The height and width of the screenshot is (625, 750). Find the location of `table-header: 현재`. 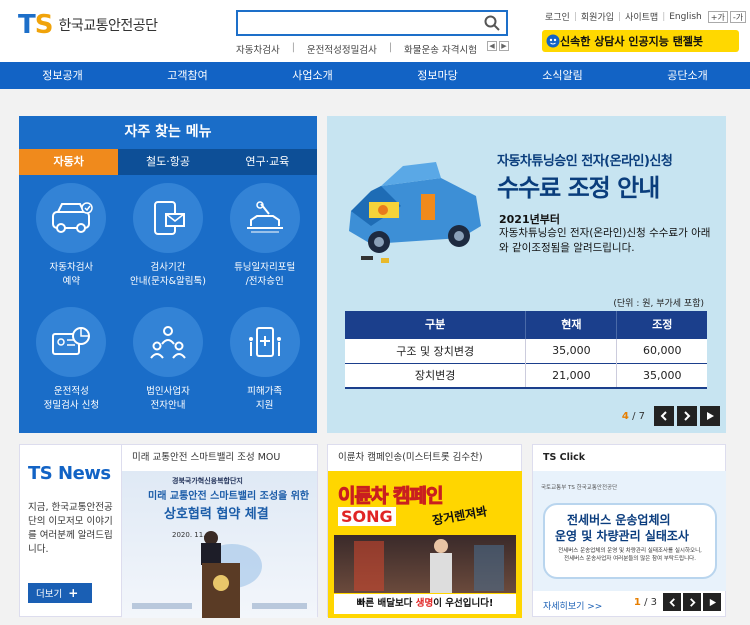

table-header: 현재 is located at coordinates (571, 324).